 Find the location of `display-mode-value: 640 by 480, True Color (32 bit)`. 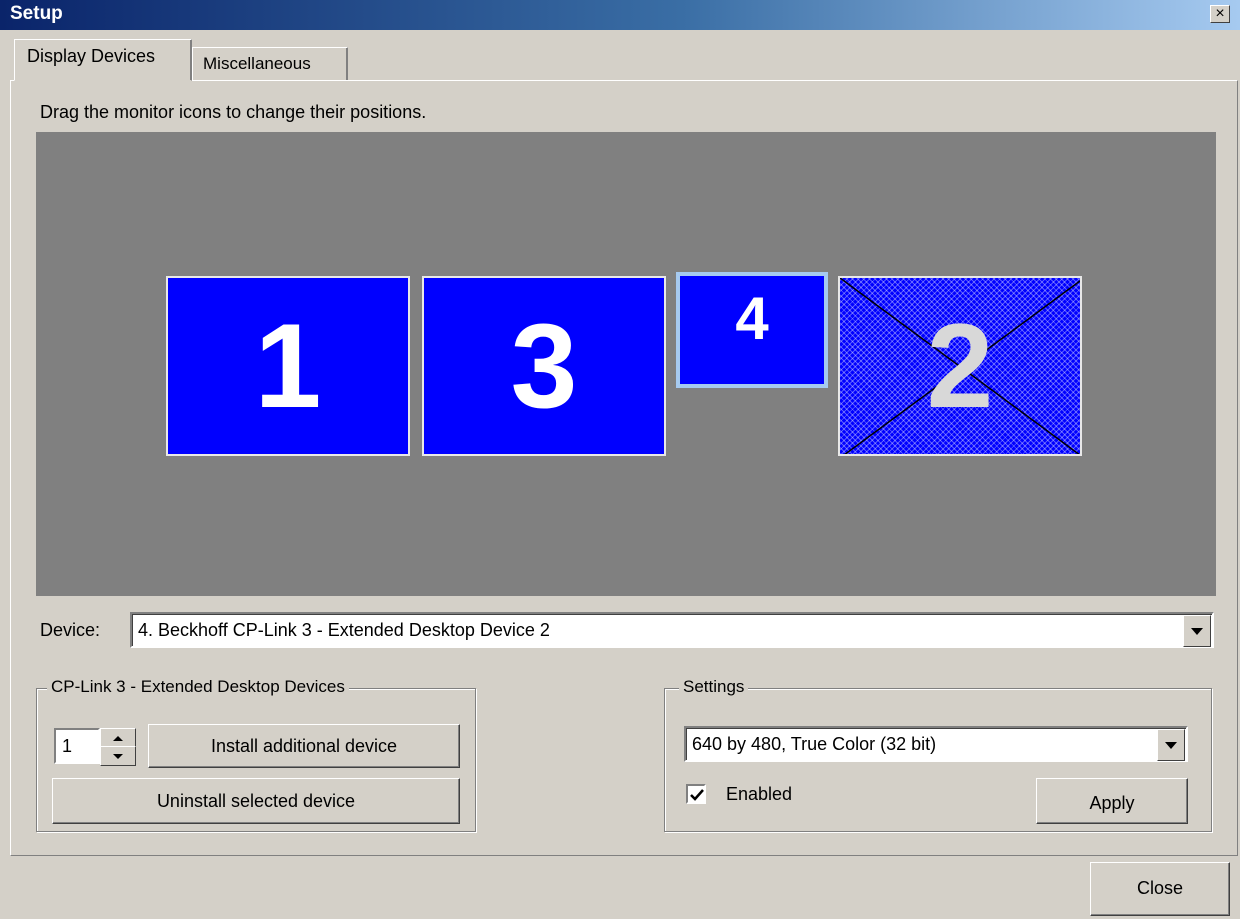

display-mode-value: 640 by 480, True Color (32 bit) is located at coordinates (814, 744).